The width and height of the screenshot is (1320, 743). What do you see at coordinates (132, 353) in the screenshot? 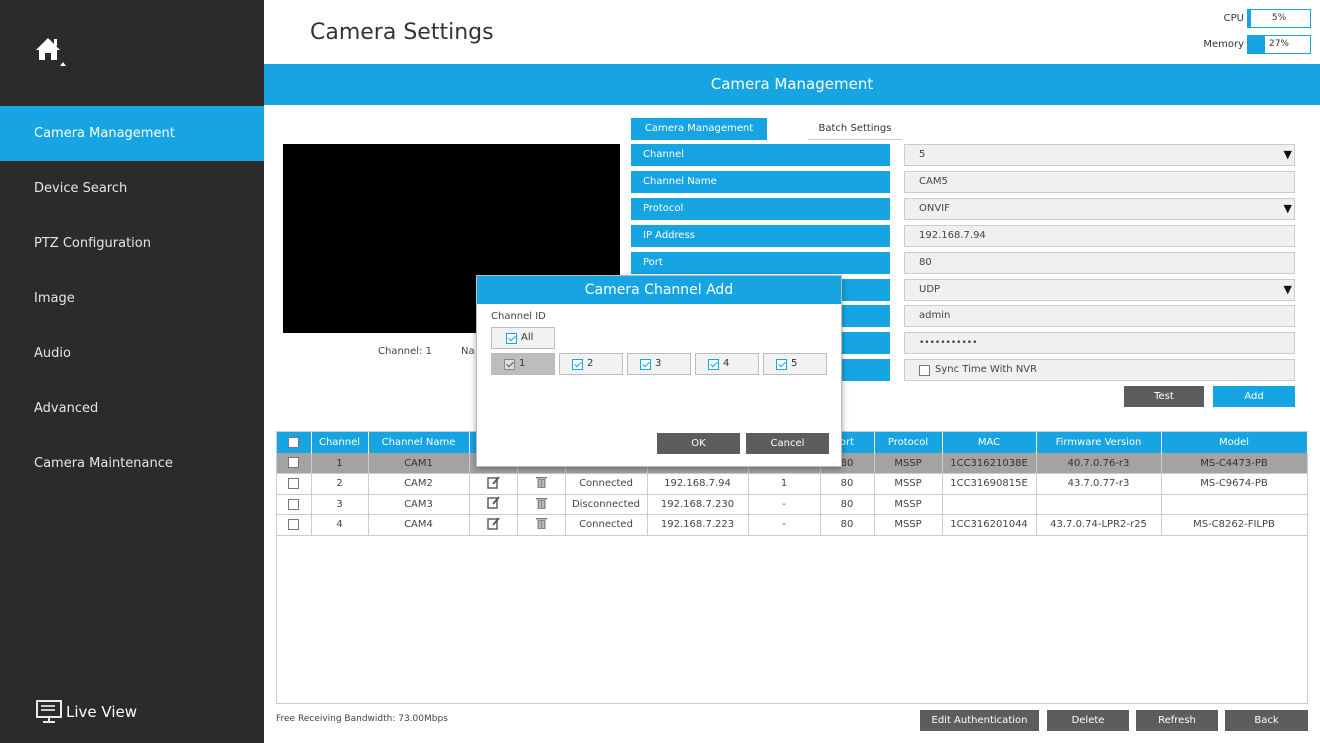
I see `sidebar-item-audio: Audio` at bounding box center [132, 353].